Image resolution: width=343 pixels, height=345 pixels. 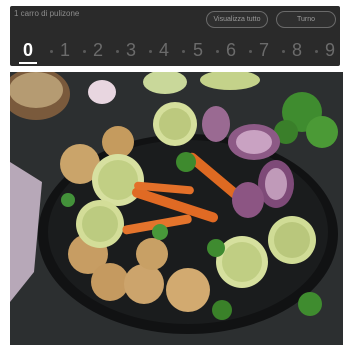 What do you see at coordinates (306, 19) in the screenshot?
I see `turn-button: Turno` at bounding box center [306, 19].